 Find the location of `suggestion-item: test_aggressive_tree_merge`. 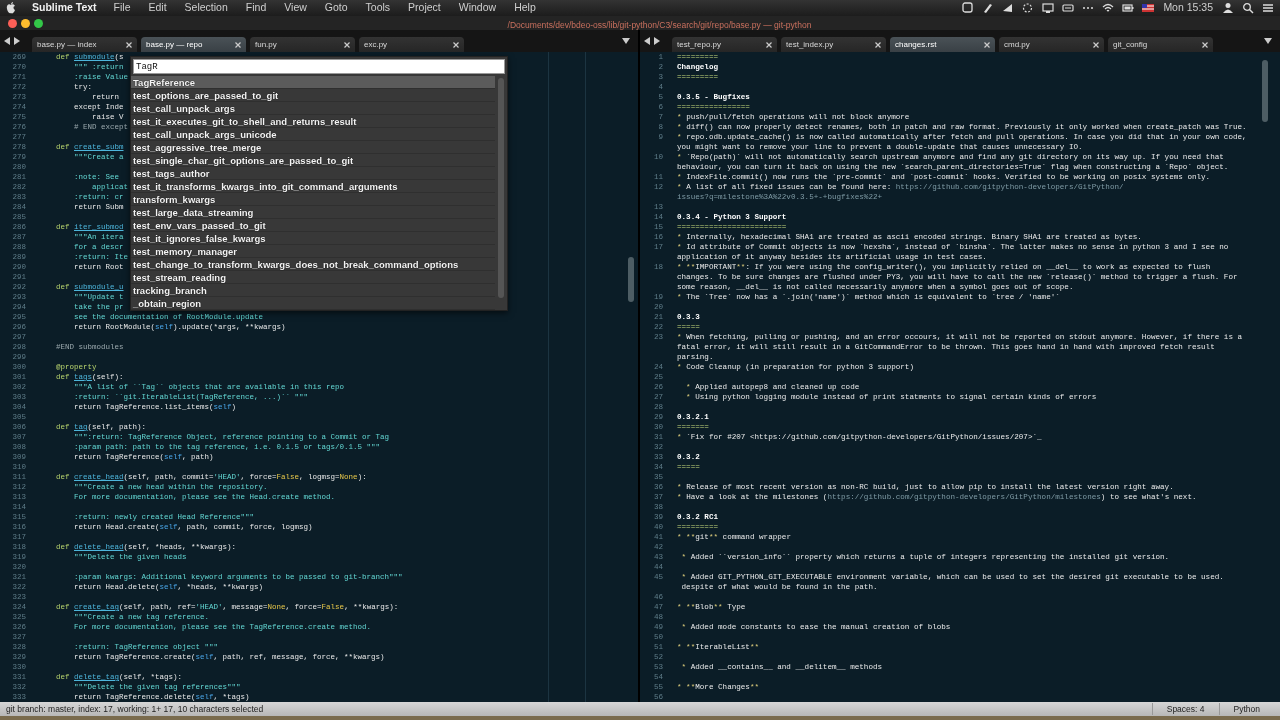

suggestion-item: test_aggressive_tree_merge is located at coordinates (313, 147).